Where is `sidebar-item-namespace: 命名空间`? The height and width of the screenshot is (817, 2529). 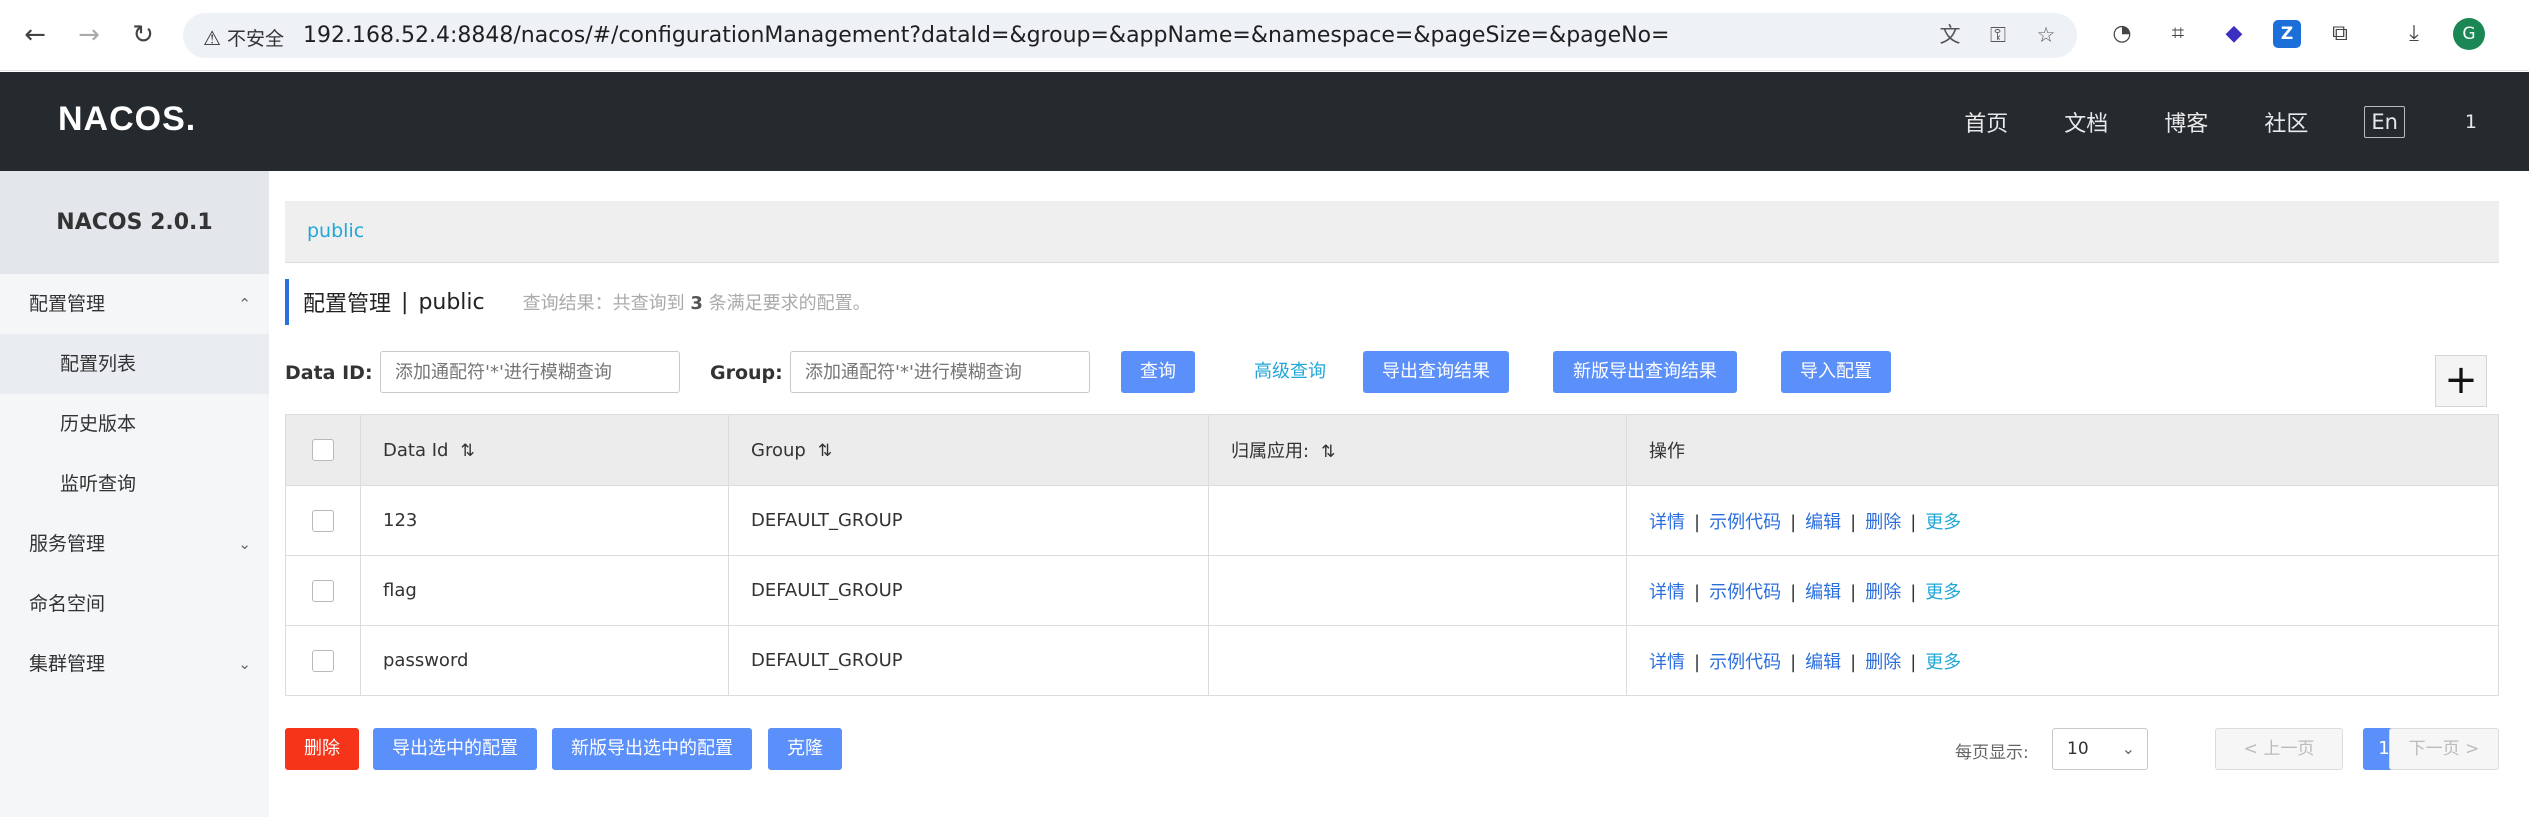
sidebar-item-namespace: 命名空间 is located at coordinates (134, 604).